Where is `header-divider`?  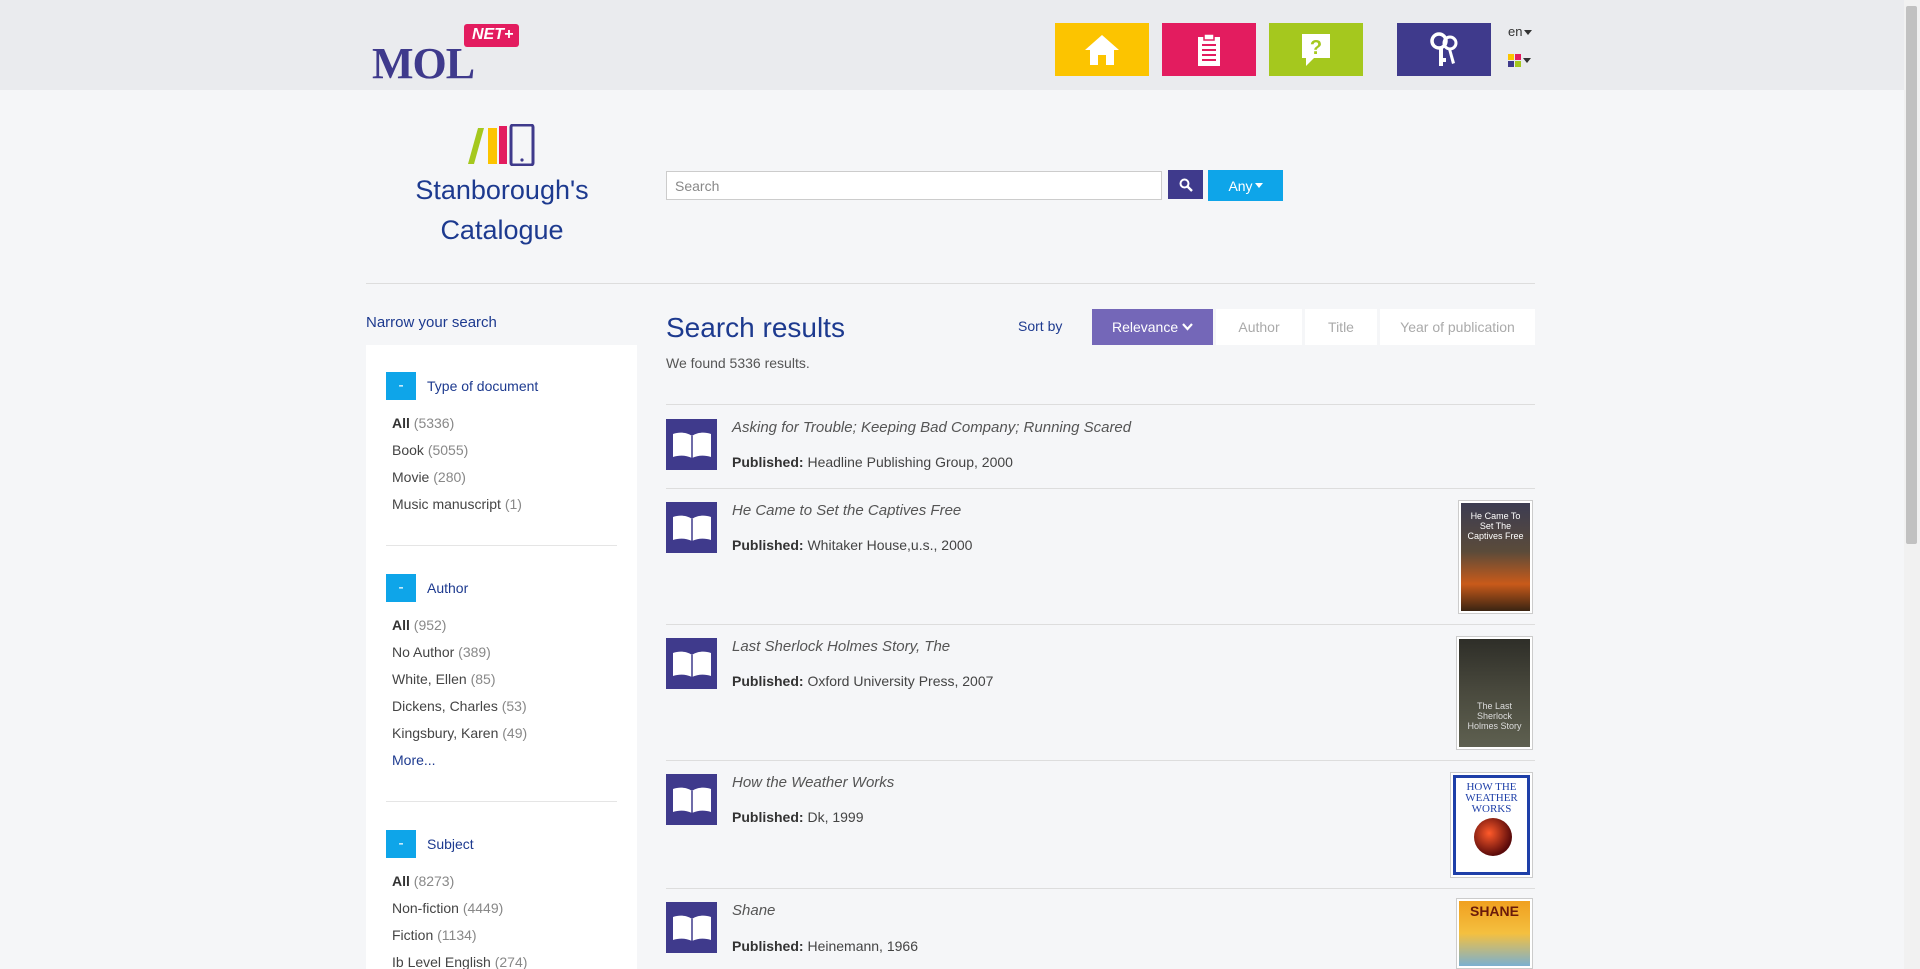 header-divider is located at coordinates (950, 283).